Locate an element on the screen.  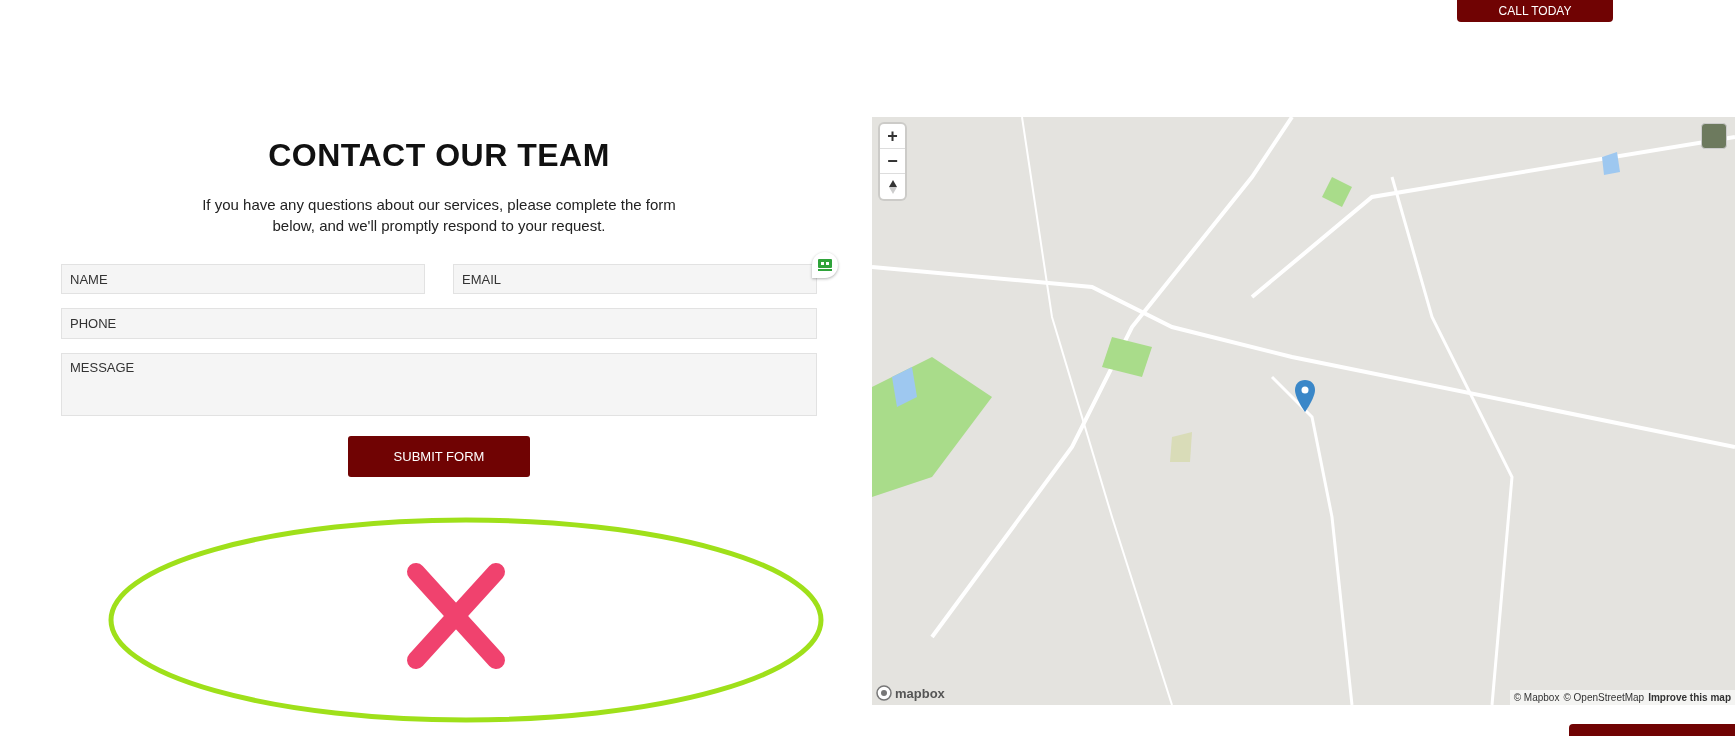
intro-text: If you have any questions about our services, please complete the form below, and we'll promptly respond to your request. is located at coordinates (439, 215).